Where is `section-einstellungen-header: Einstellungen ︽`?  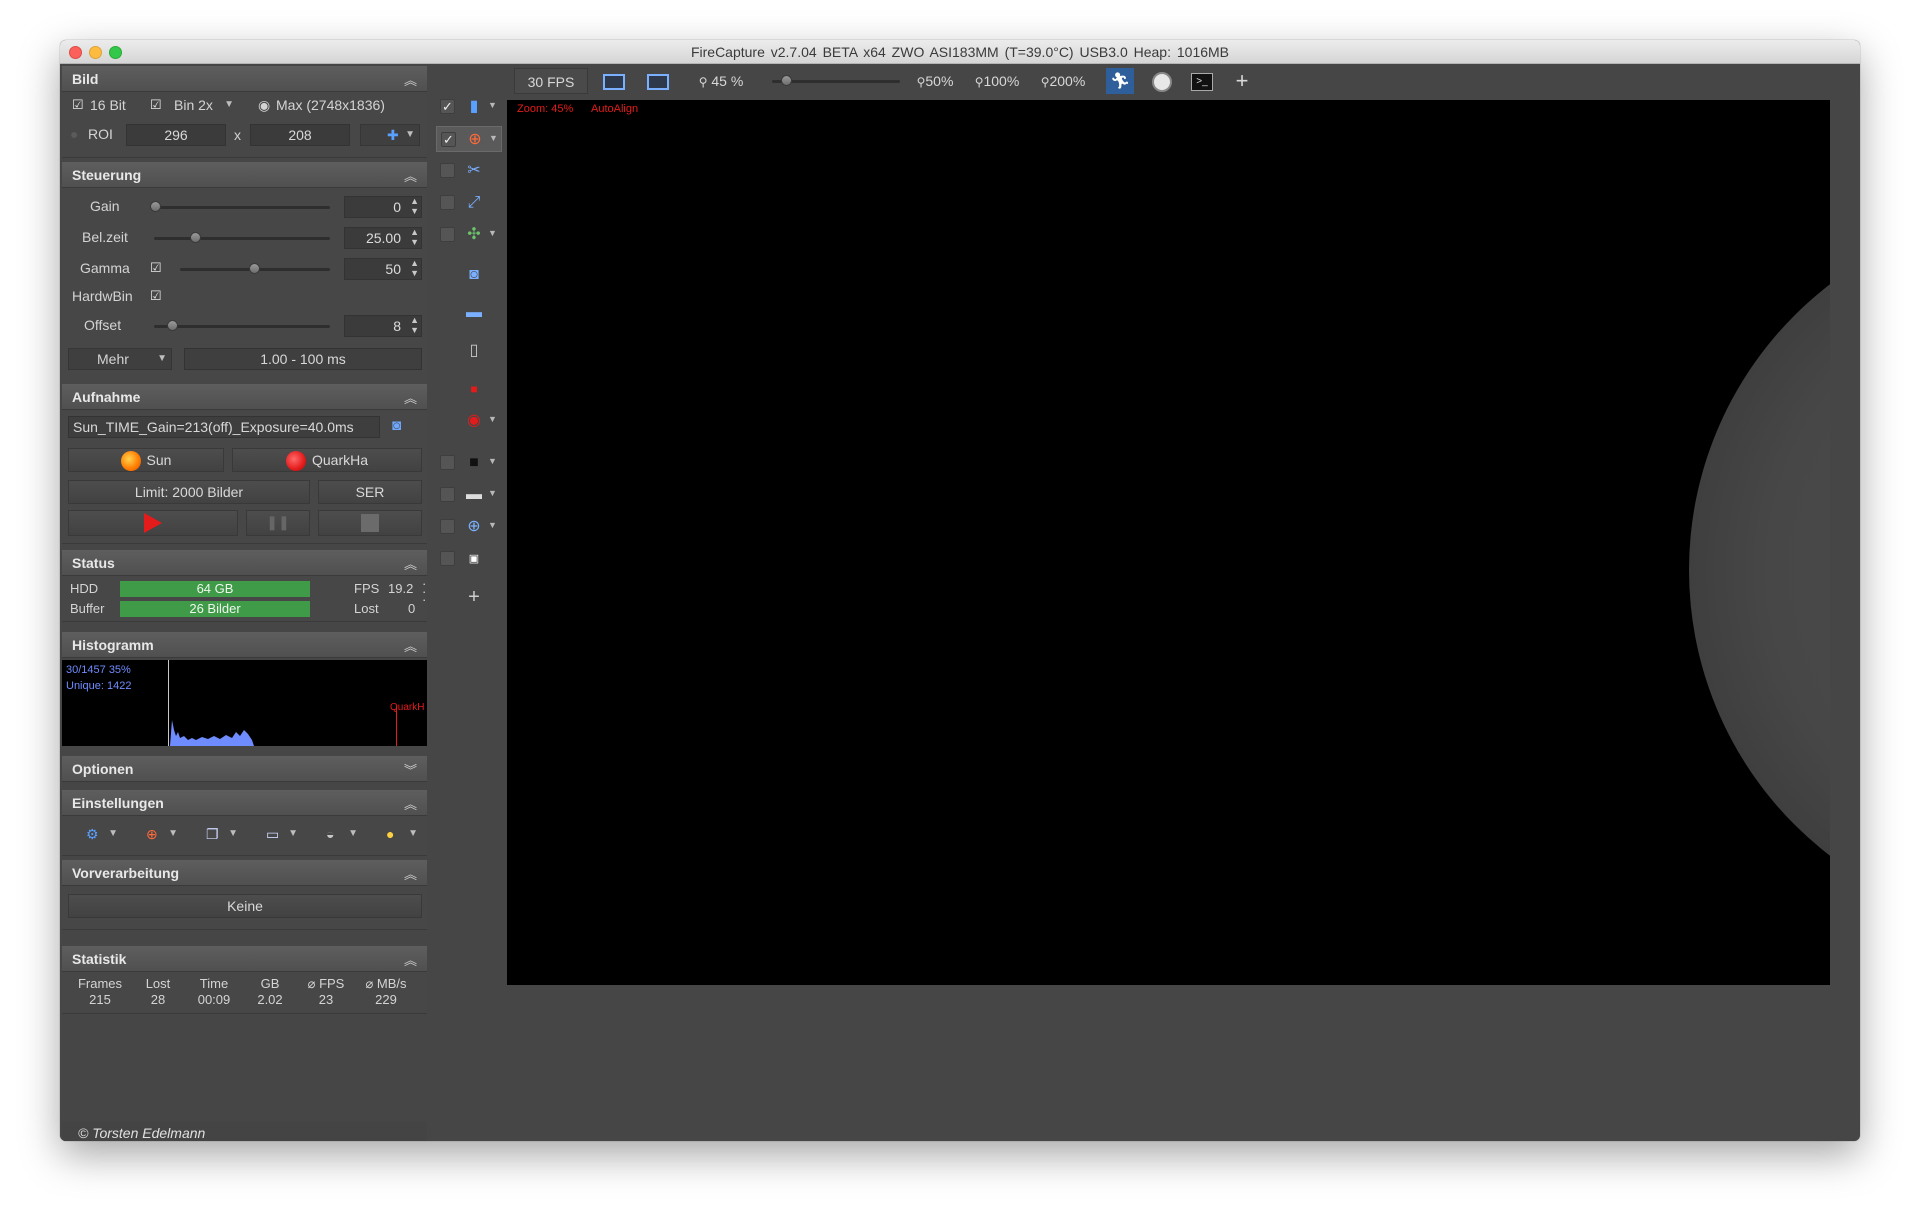 section-einstellungen-header: Einstellungen ︽ is located at coordinates (244, 803).